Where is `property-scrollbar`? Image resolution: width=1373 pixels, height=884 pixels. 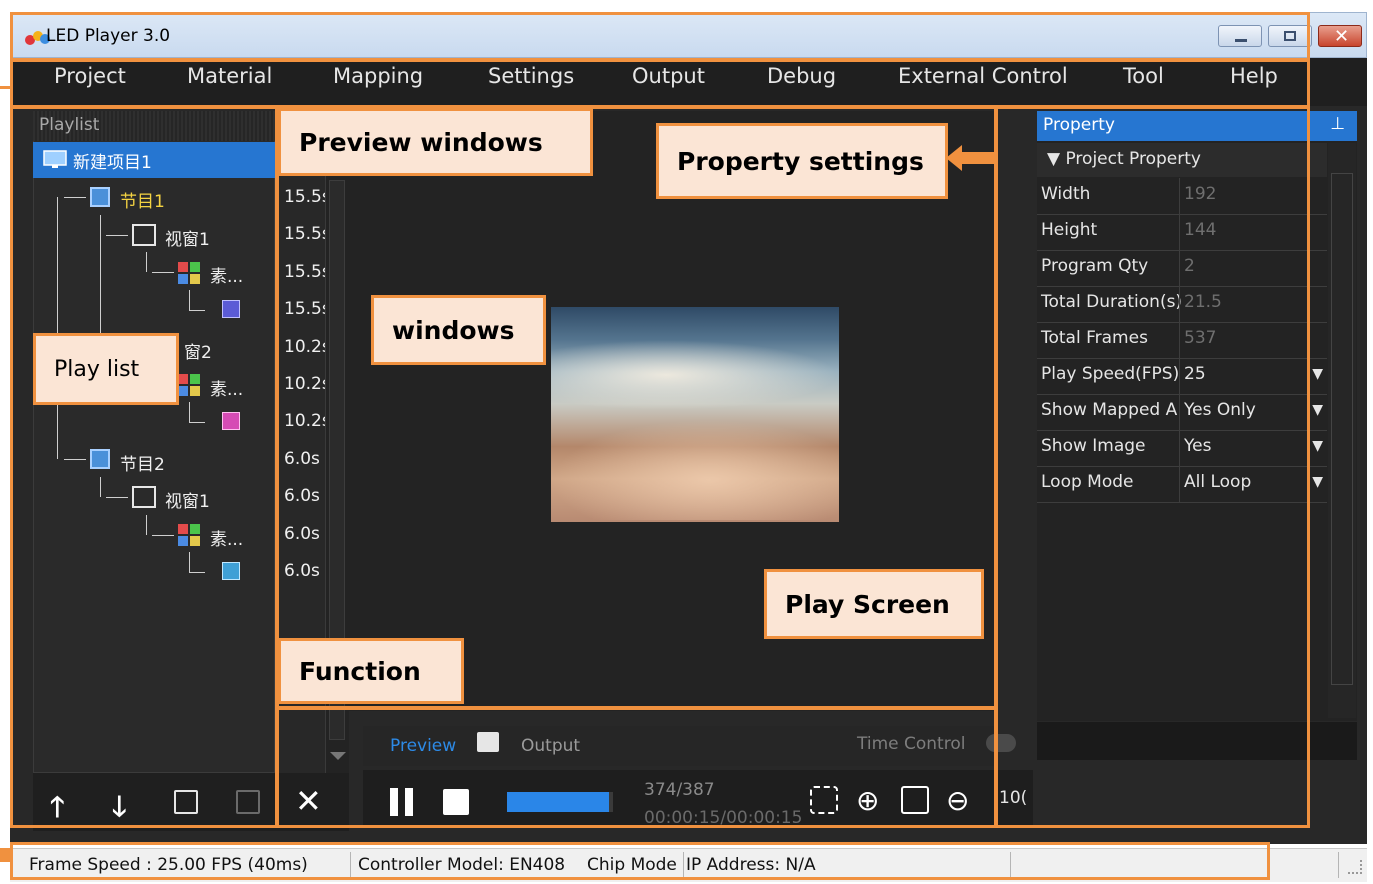 property-scrollbar is located at coordinates (1342, 430).